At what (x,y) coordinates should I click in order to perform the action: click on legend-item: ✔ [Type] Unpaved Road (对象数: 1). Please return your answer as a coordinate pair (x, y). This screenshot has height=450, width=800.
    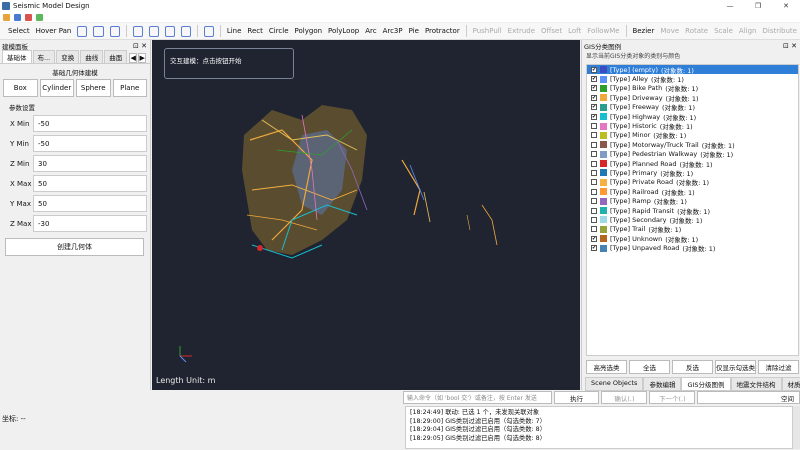
    Looking at the image, I should click on (692, 248).